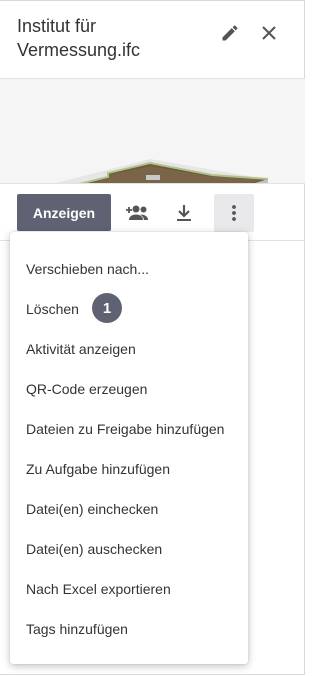 The height and width of the screenshot is (676, 320). I want to click on download-button, so click(184, 213).